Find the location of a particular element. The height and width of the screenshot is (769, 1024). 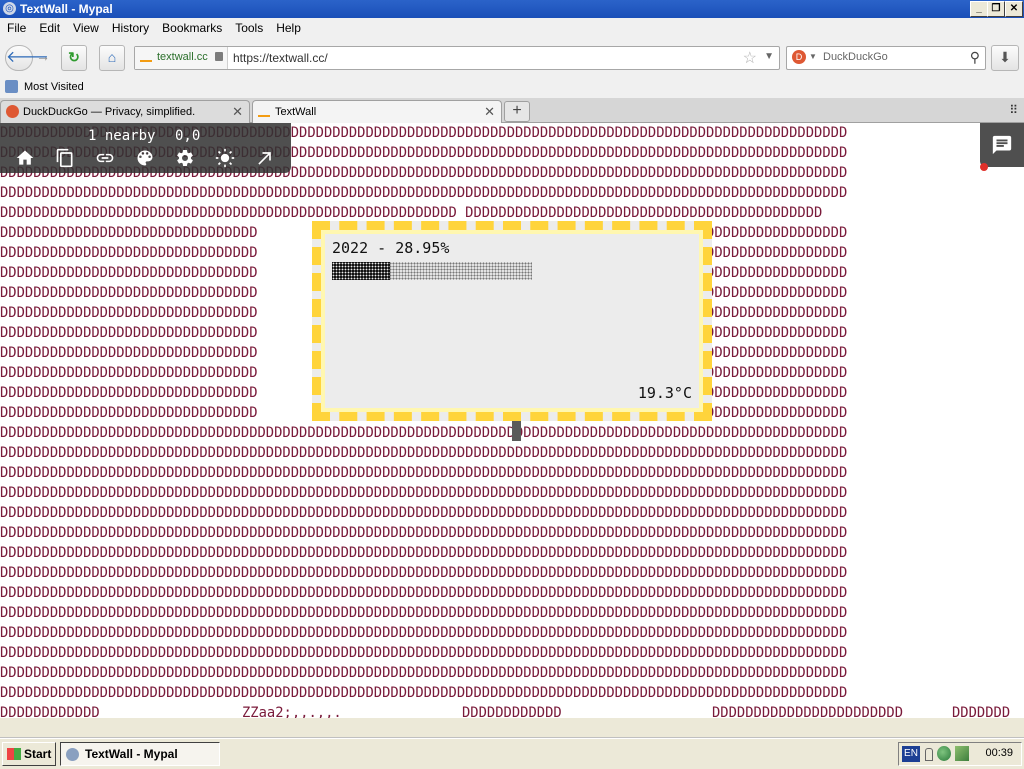

arrow-right-icon: → is located at coordinates (43, 56).